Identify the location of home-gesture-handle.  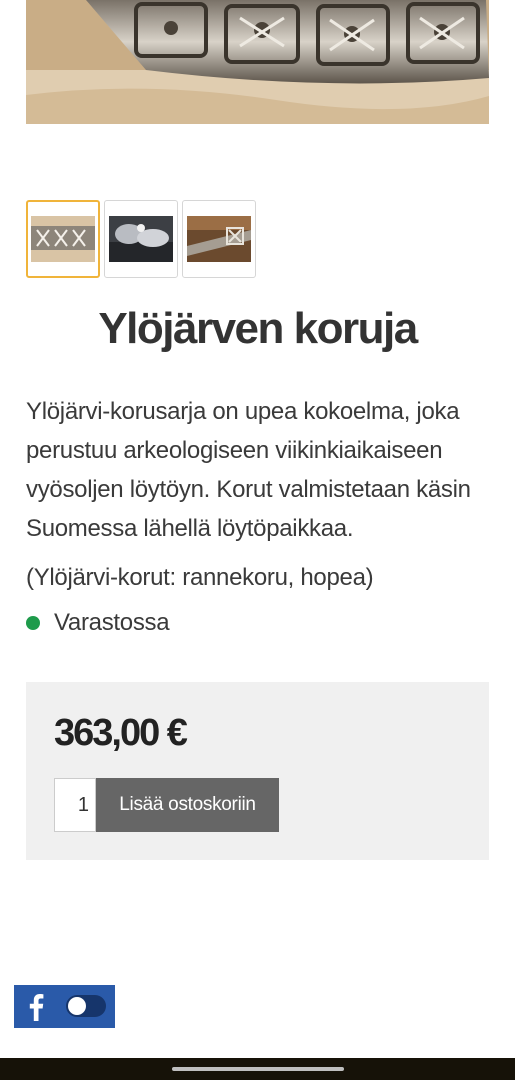
(258, 1069).